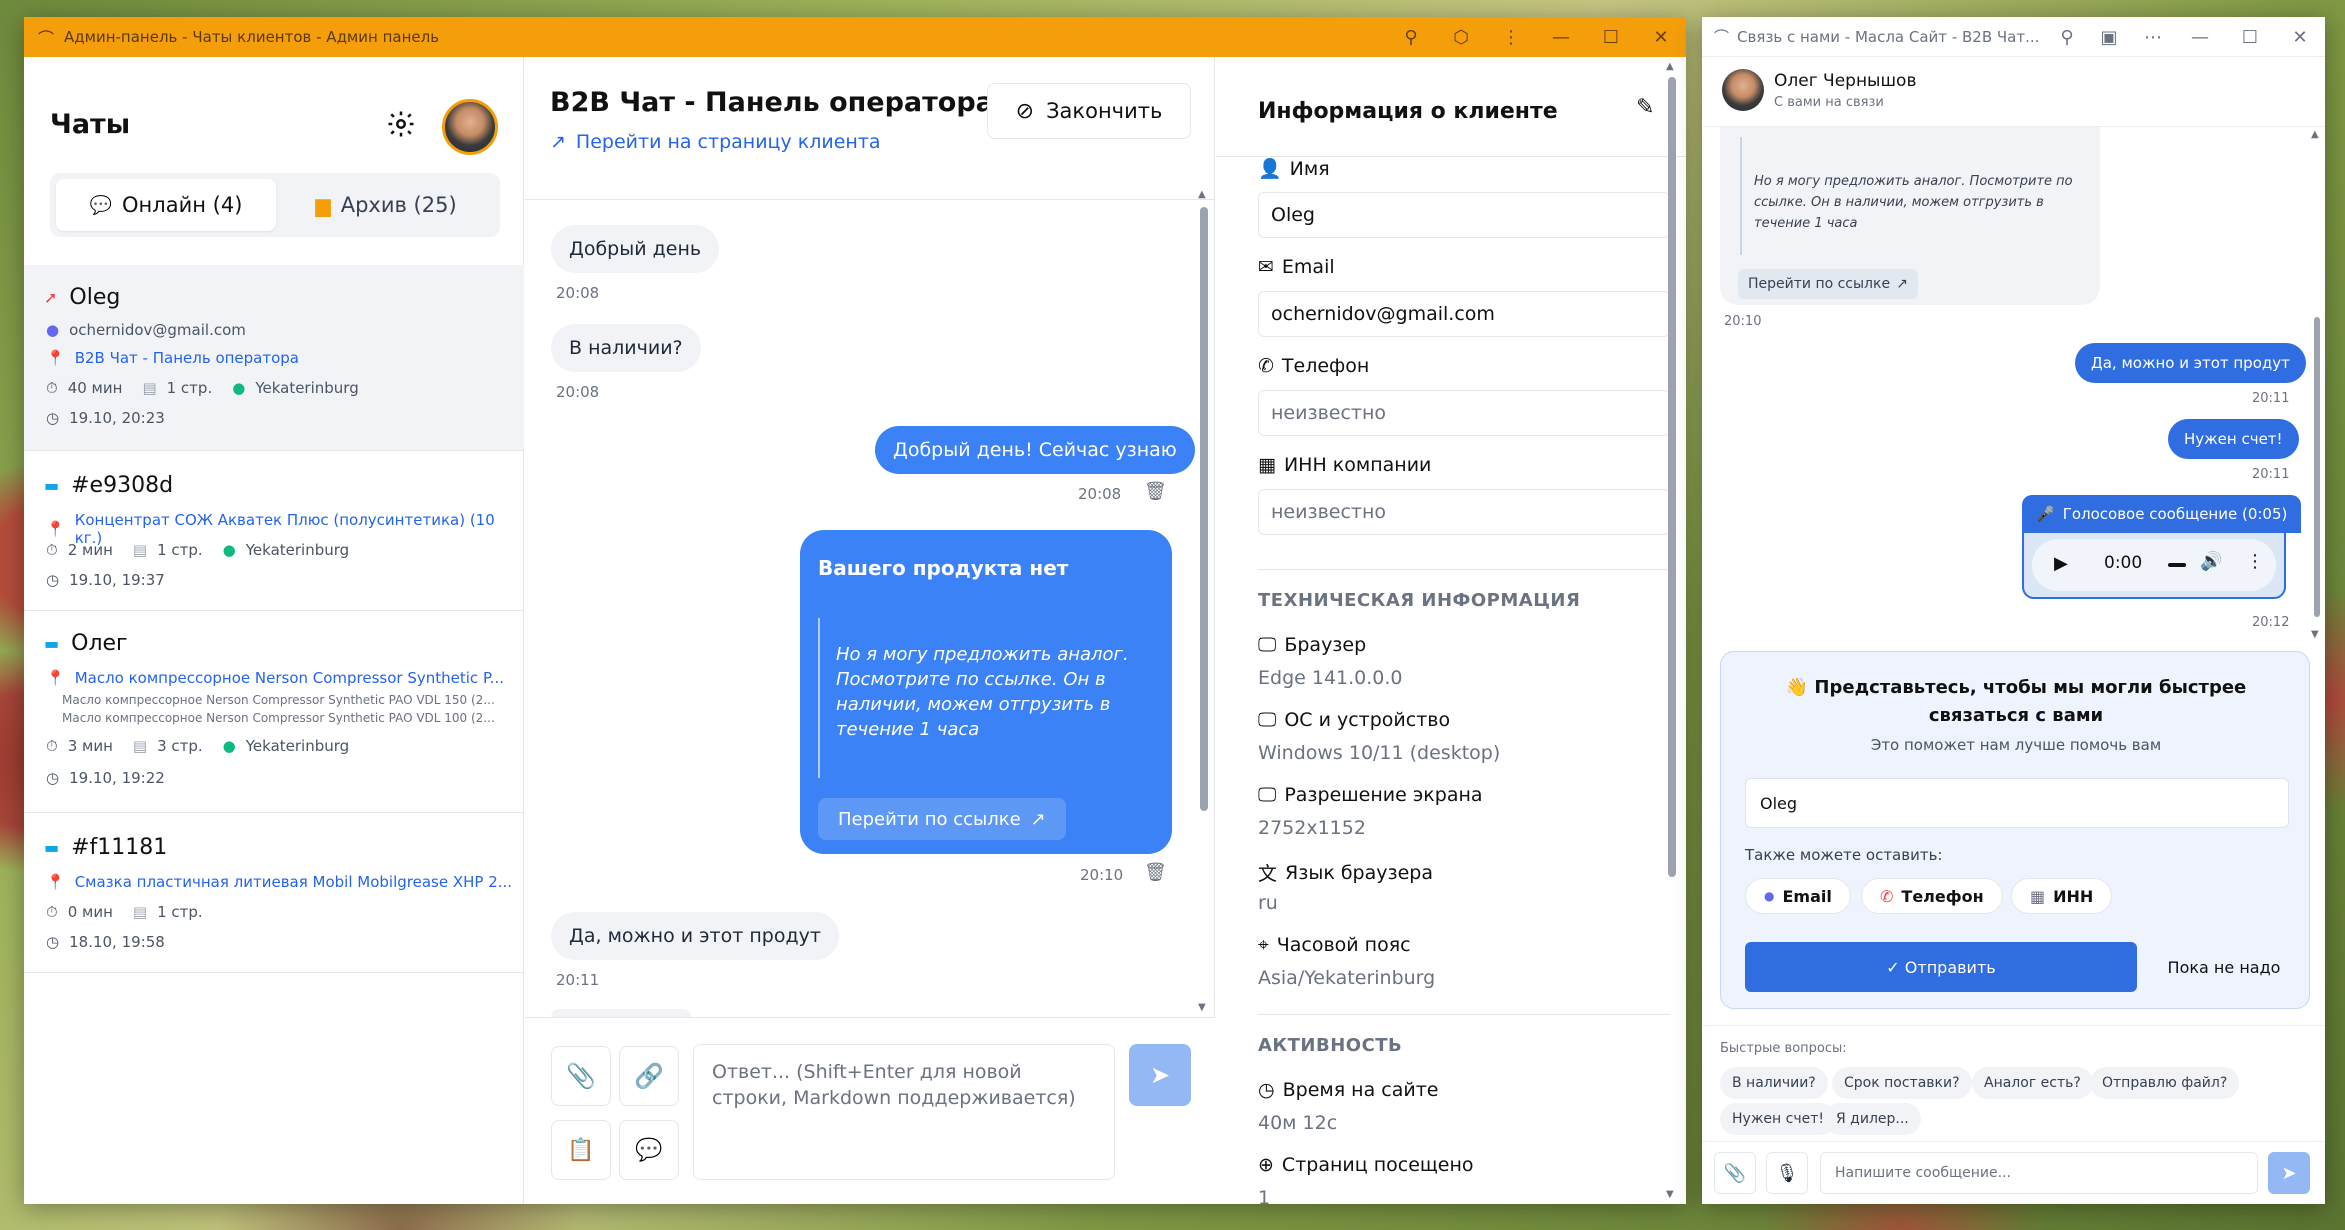 The height and width of the screenshot is (1230, 2345). I want to click on divider, so click(1464, 569).